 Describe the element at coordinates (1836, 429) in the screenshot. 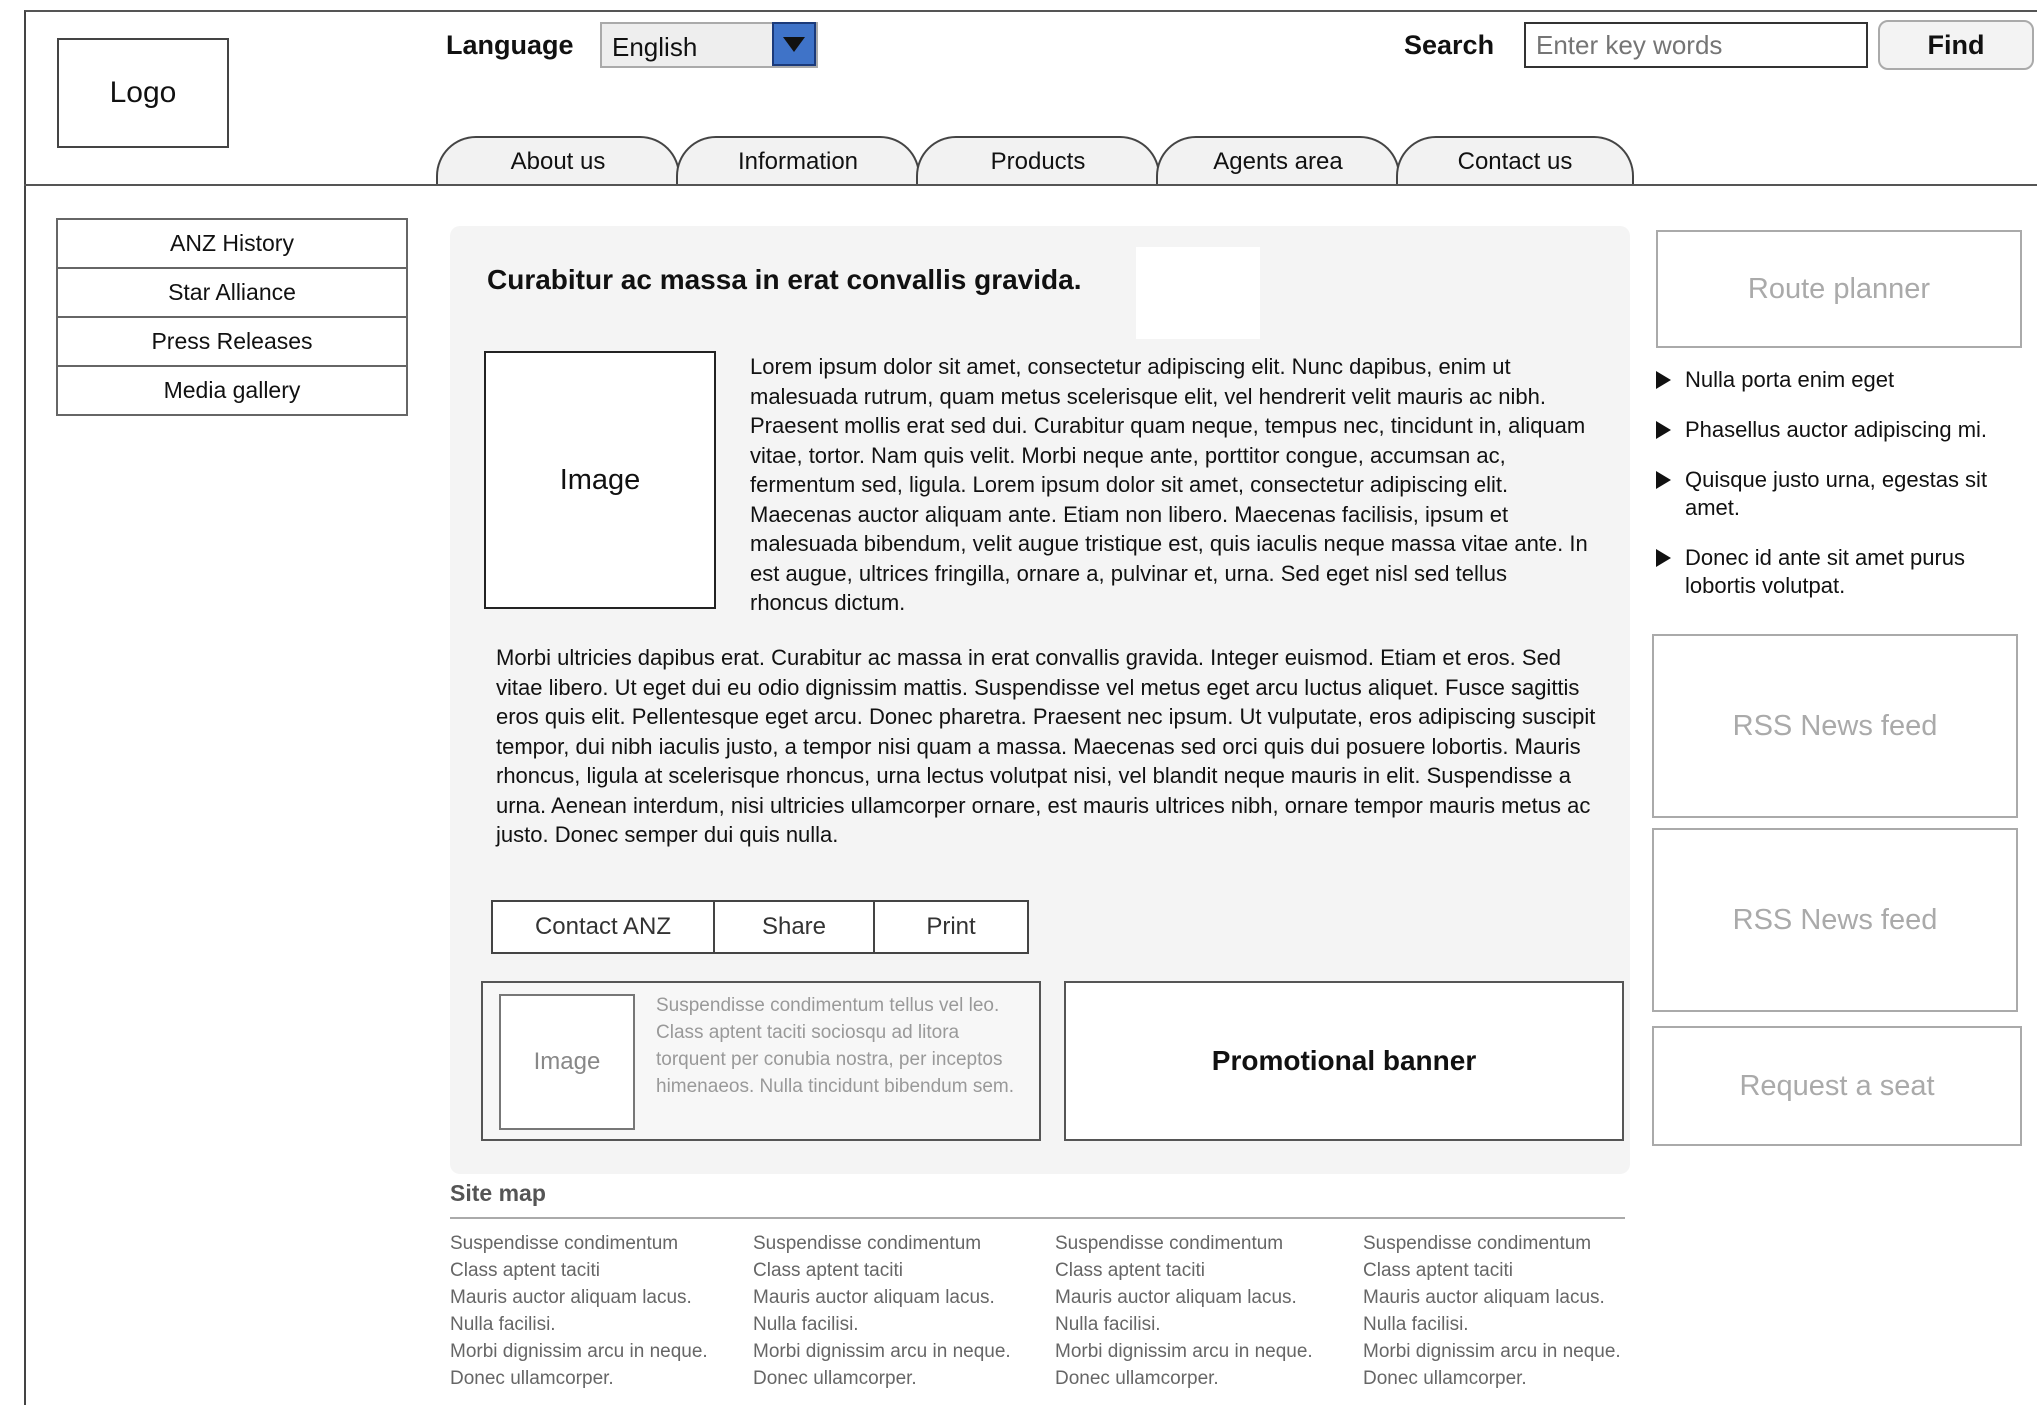

I see `list-item-text: Phasellus auctor adipiscing mi.` at that location.